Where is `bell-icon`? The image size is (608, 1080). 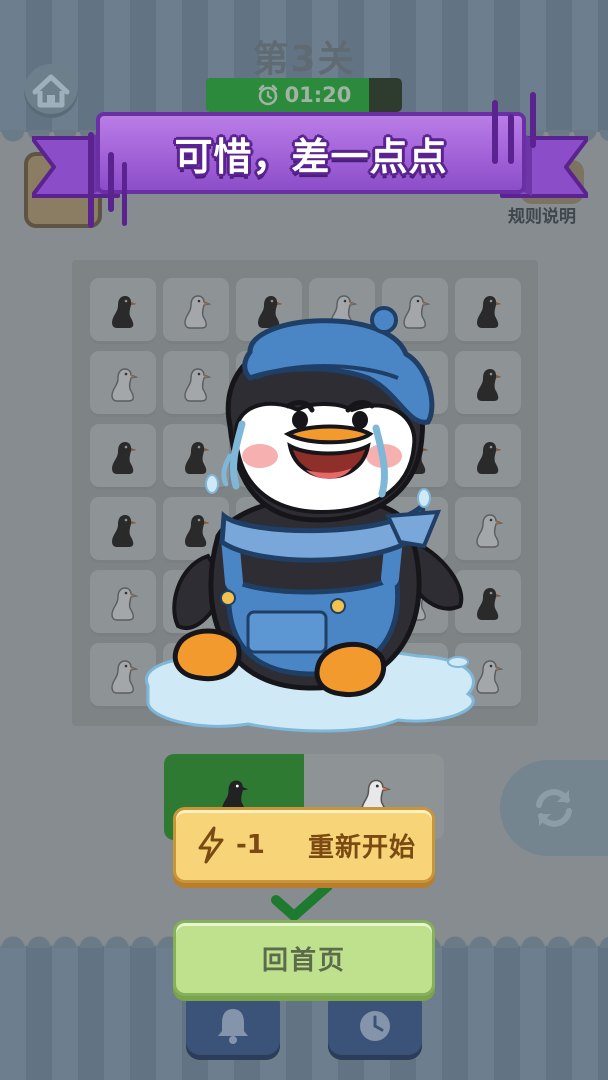
bell-icon is located at coordinates (233, 1026).